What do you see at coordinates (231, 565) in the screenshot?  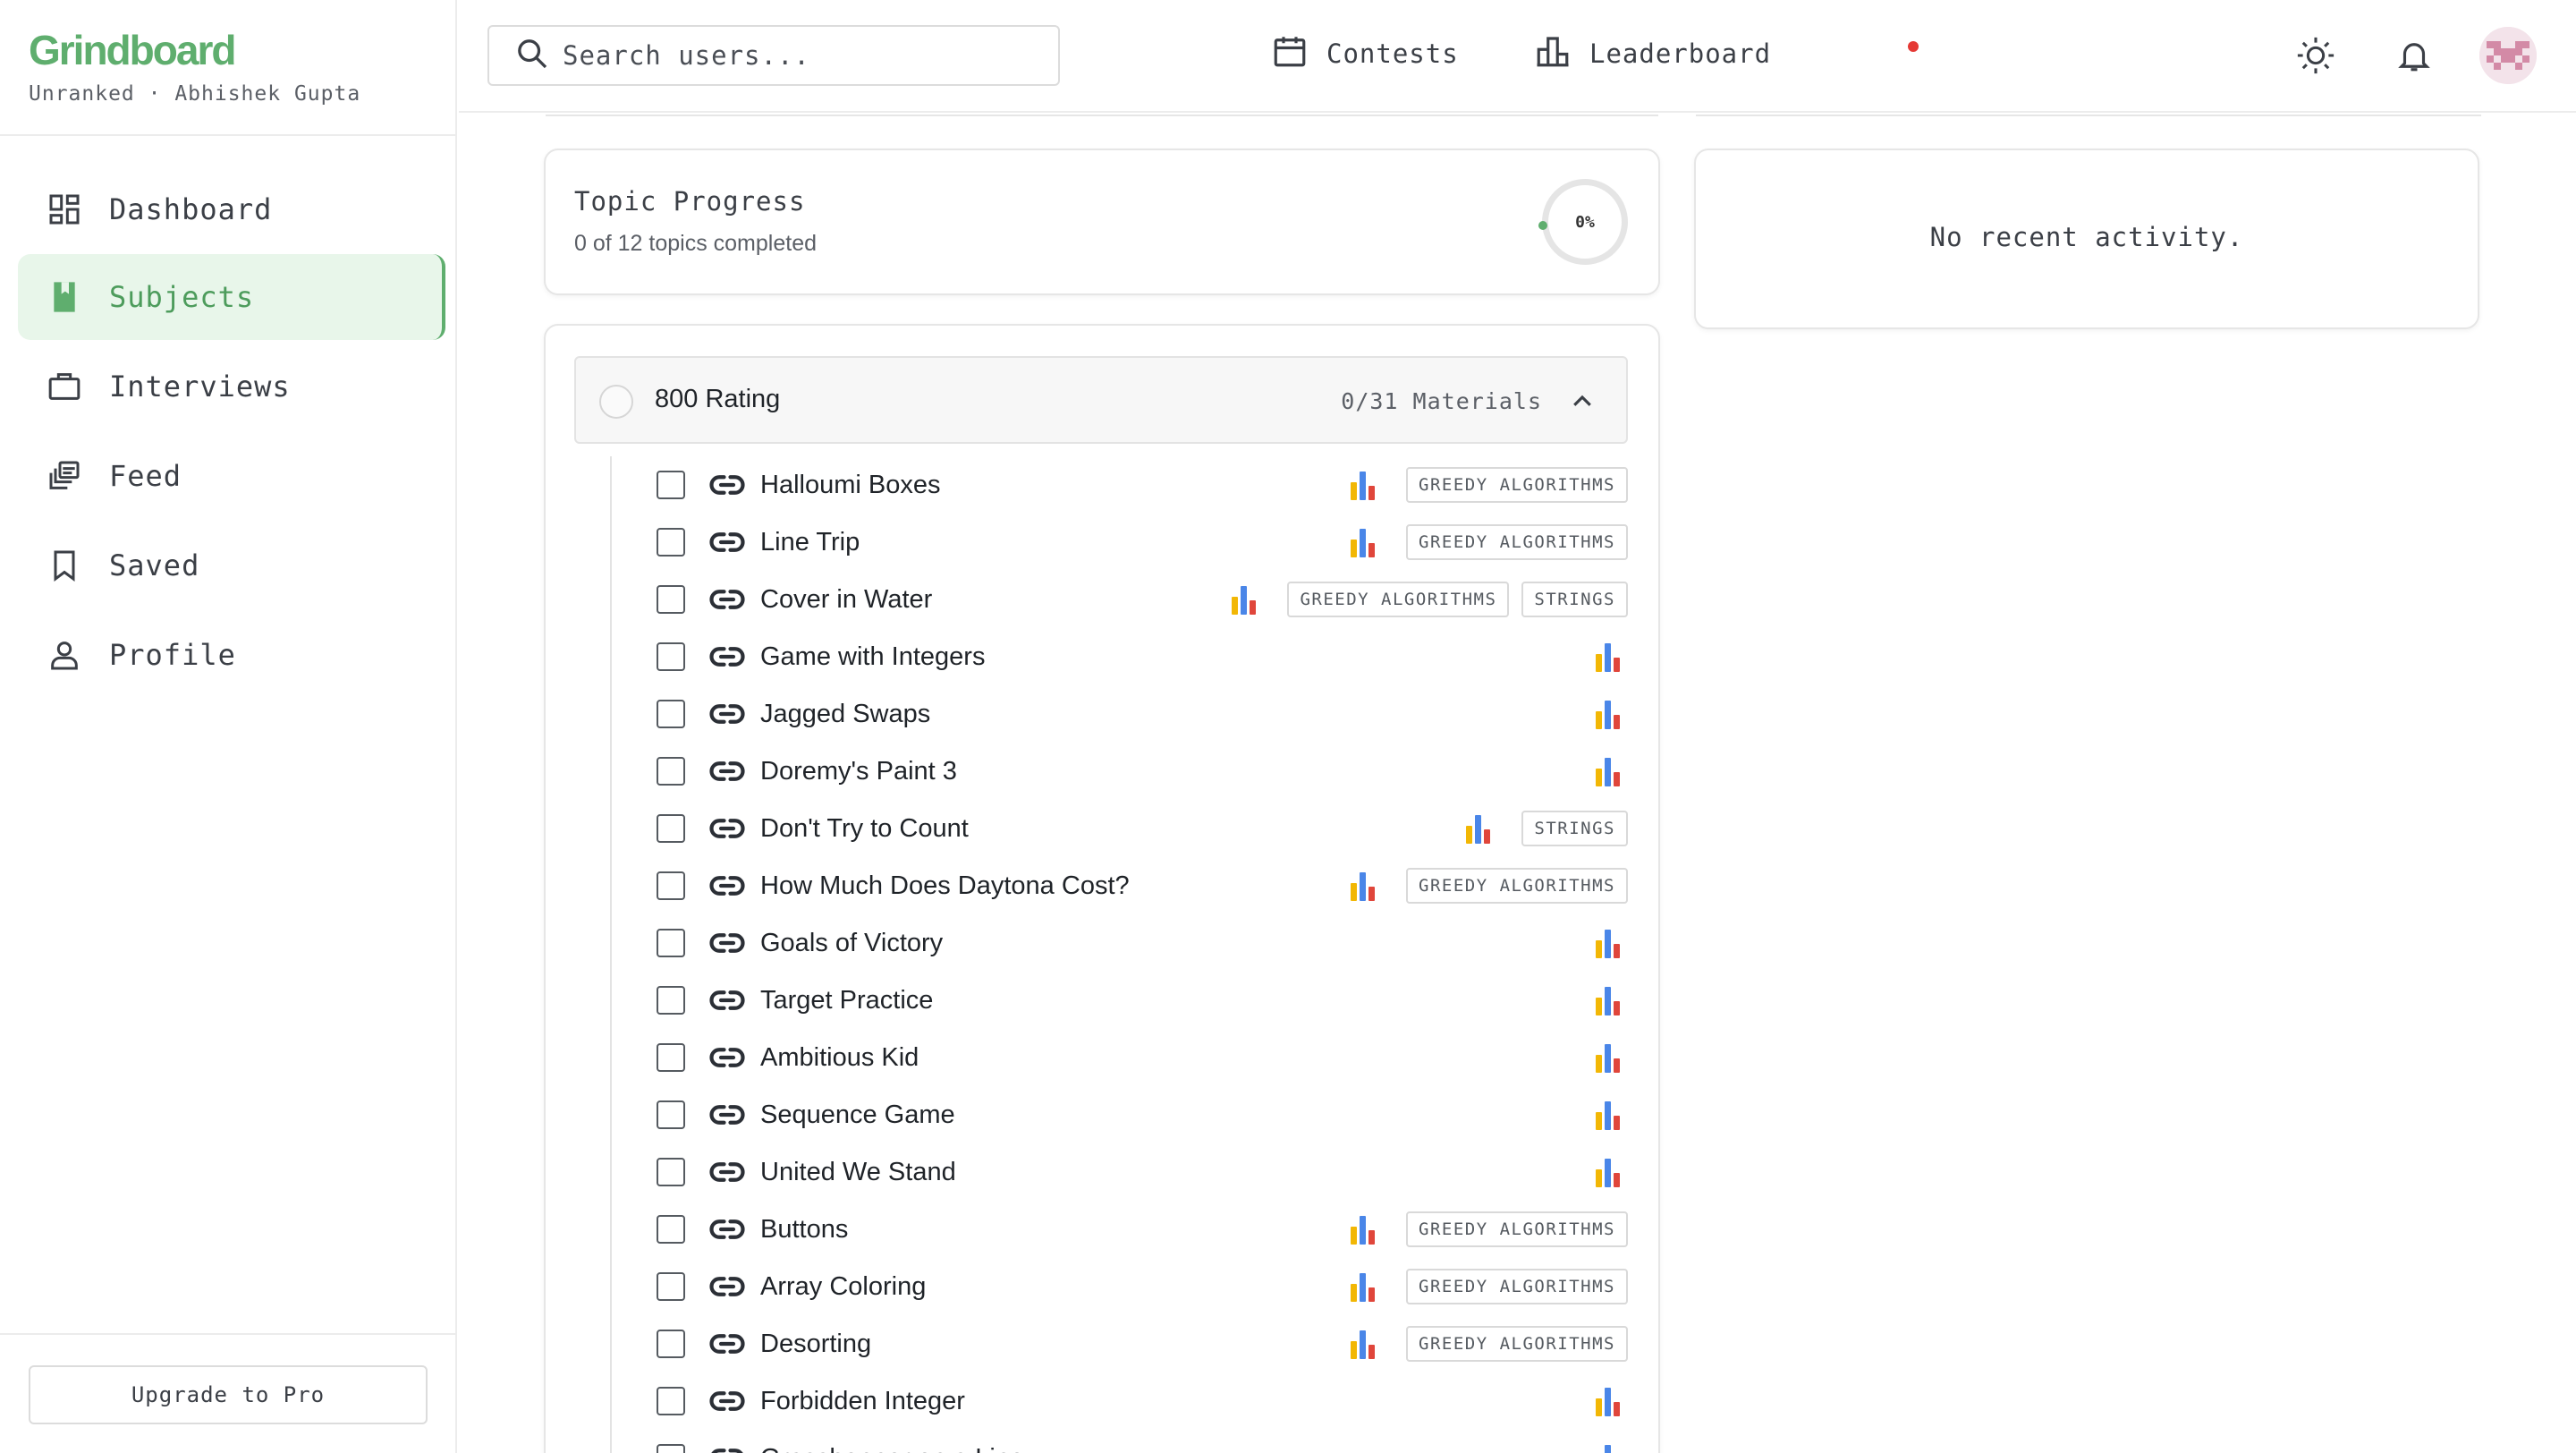 I see `sidebar-item-saved: Saved` at bounding box center [231, 565].